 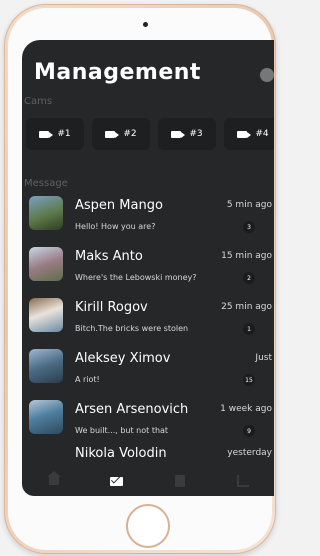 I want to click on message-preview: Where's the Lebowski money?, so click(x=136, y=277).